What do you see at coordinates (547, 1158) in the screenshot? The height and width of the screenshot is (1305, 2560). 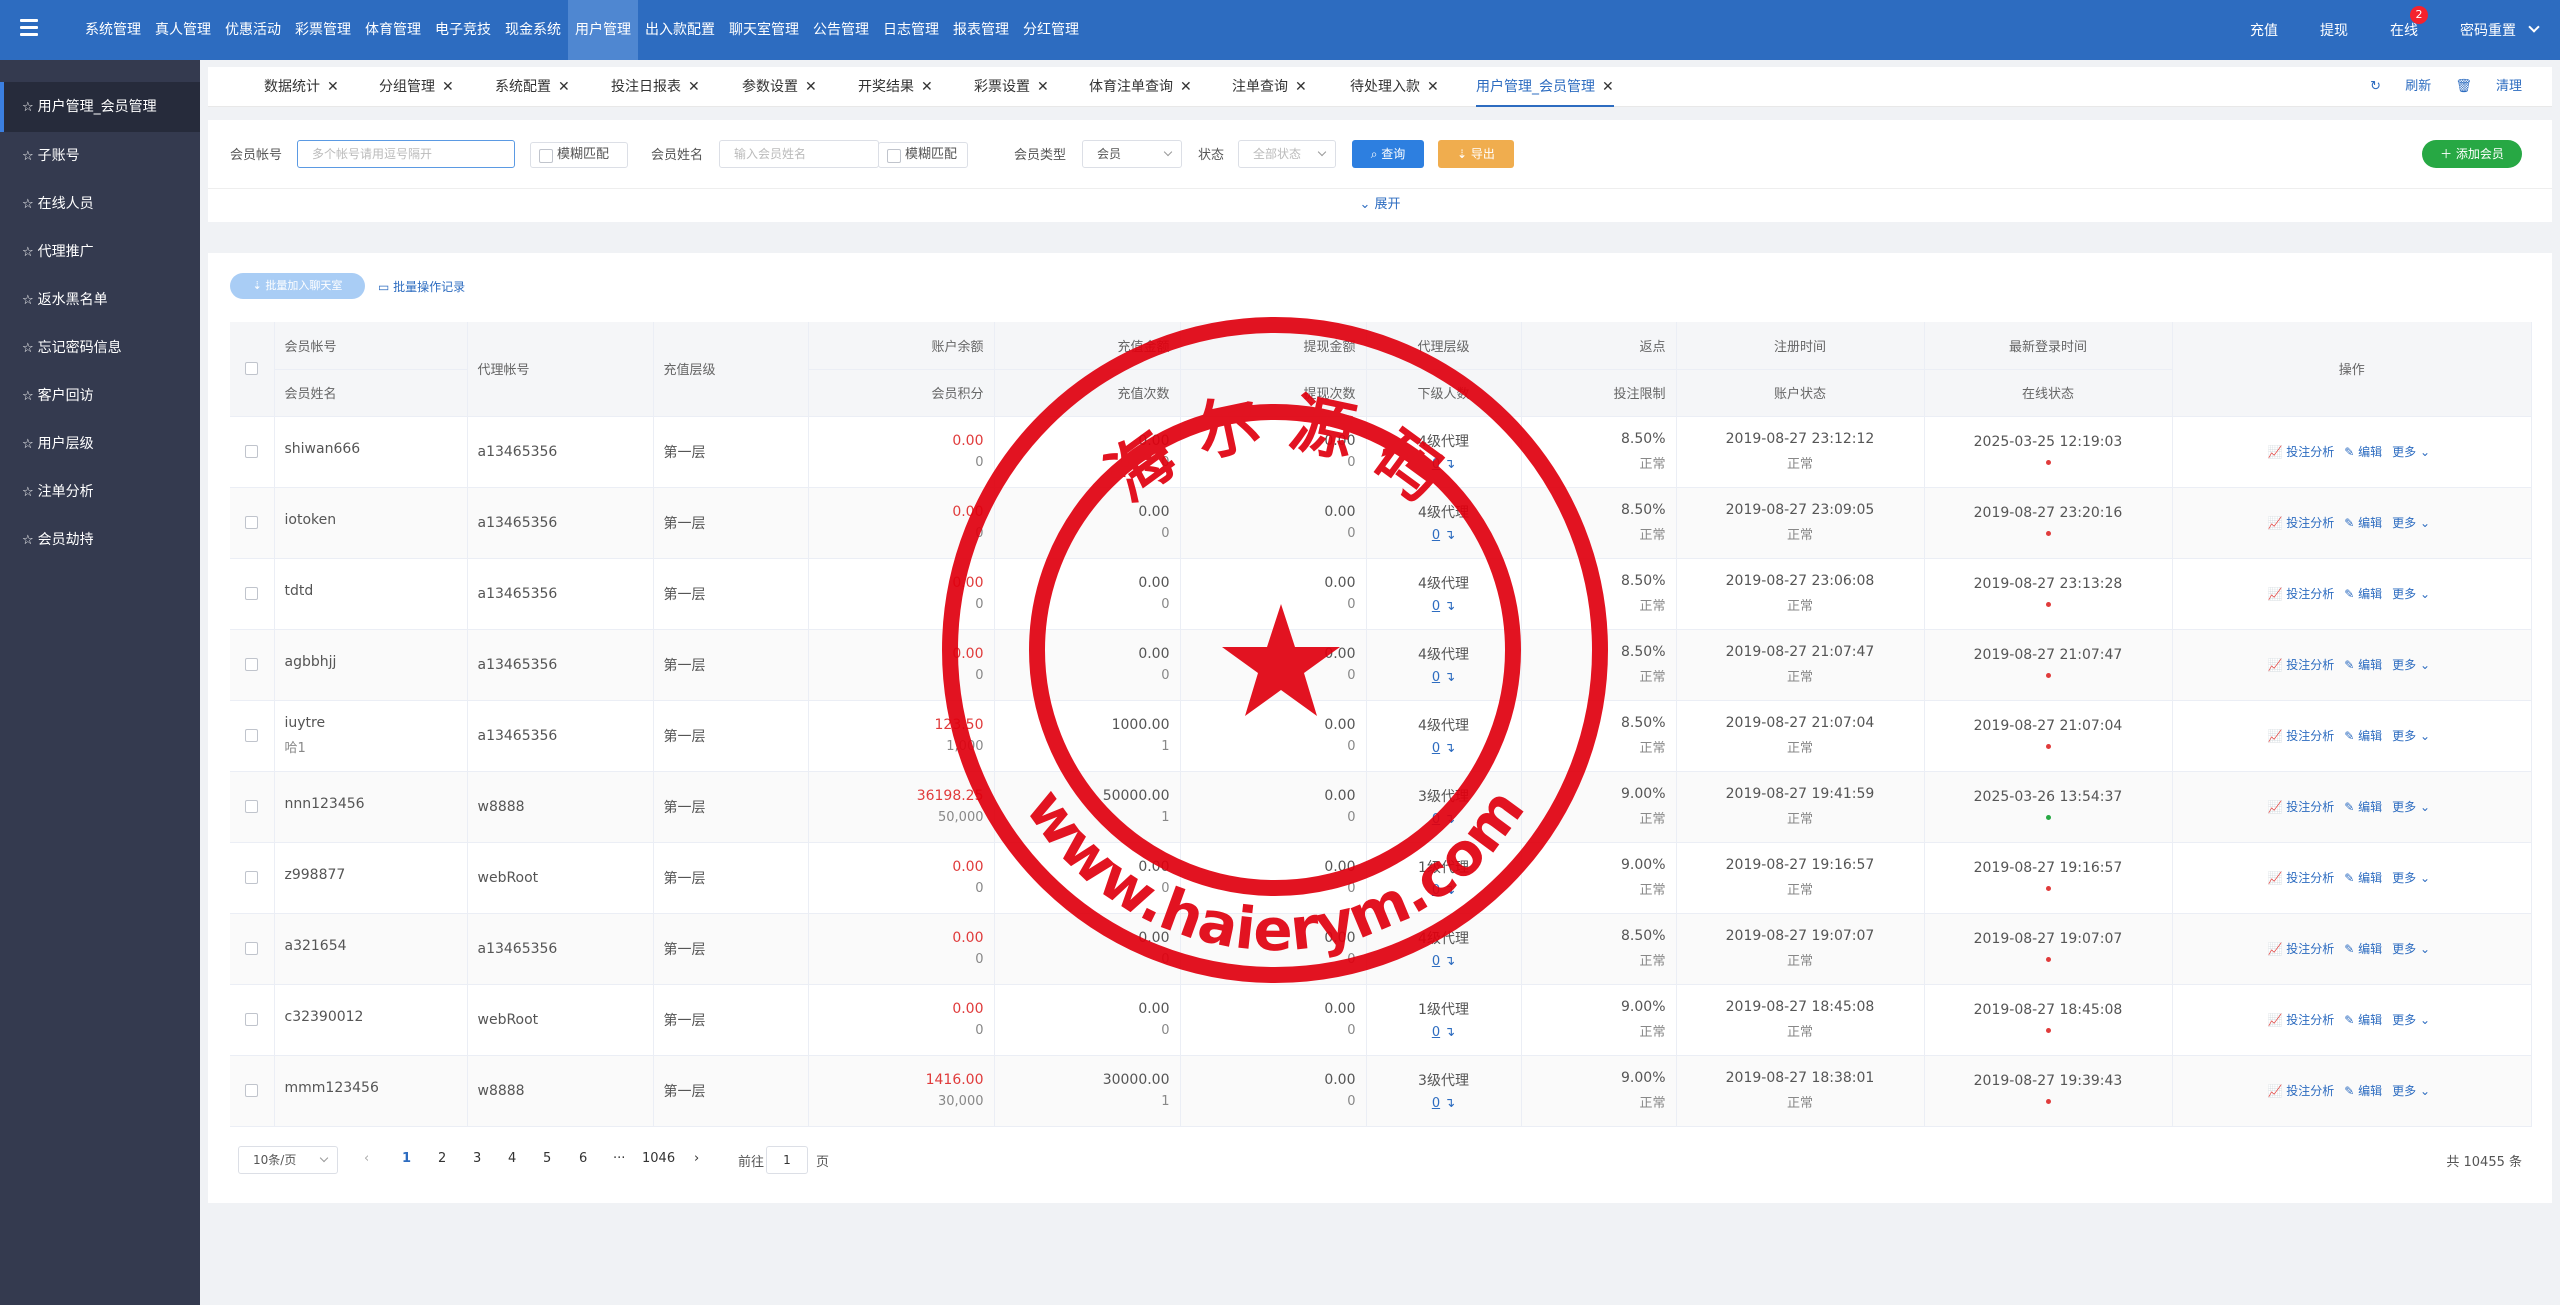 I see `page-5: 5` at bounding box center [547, 1158].